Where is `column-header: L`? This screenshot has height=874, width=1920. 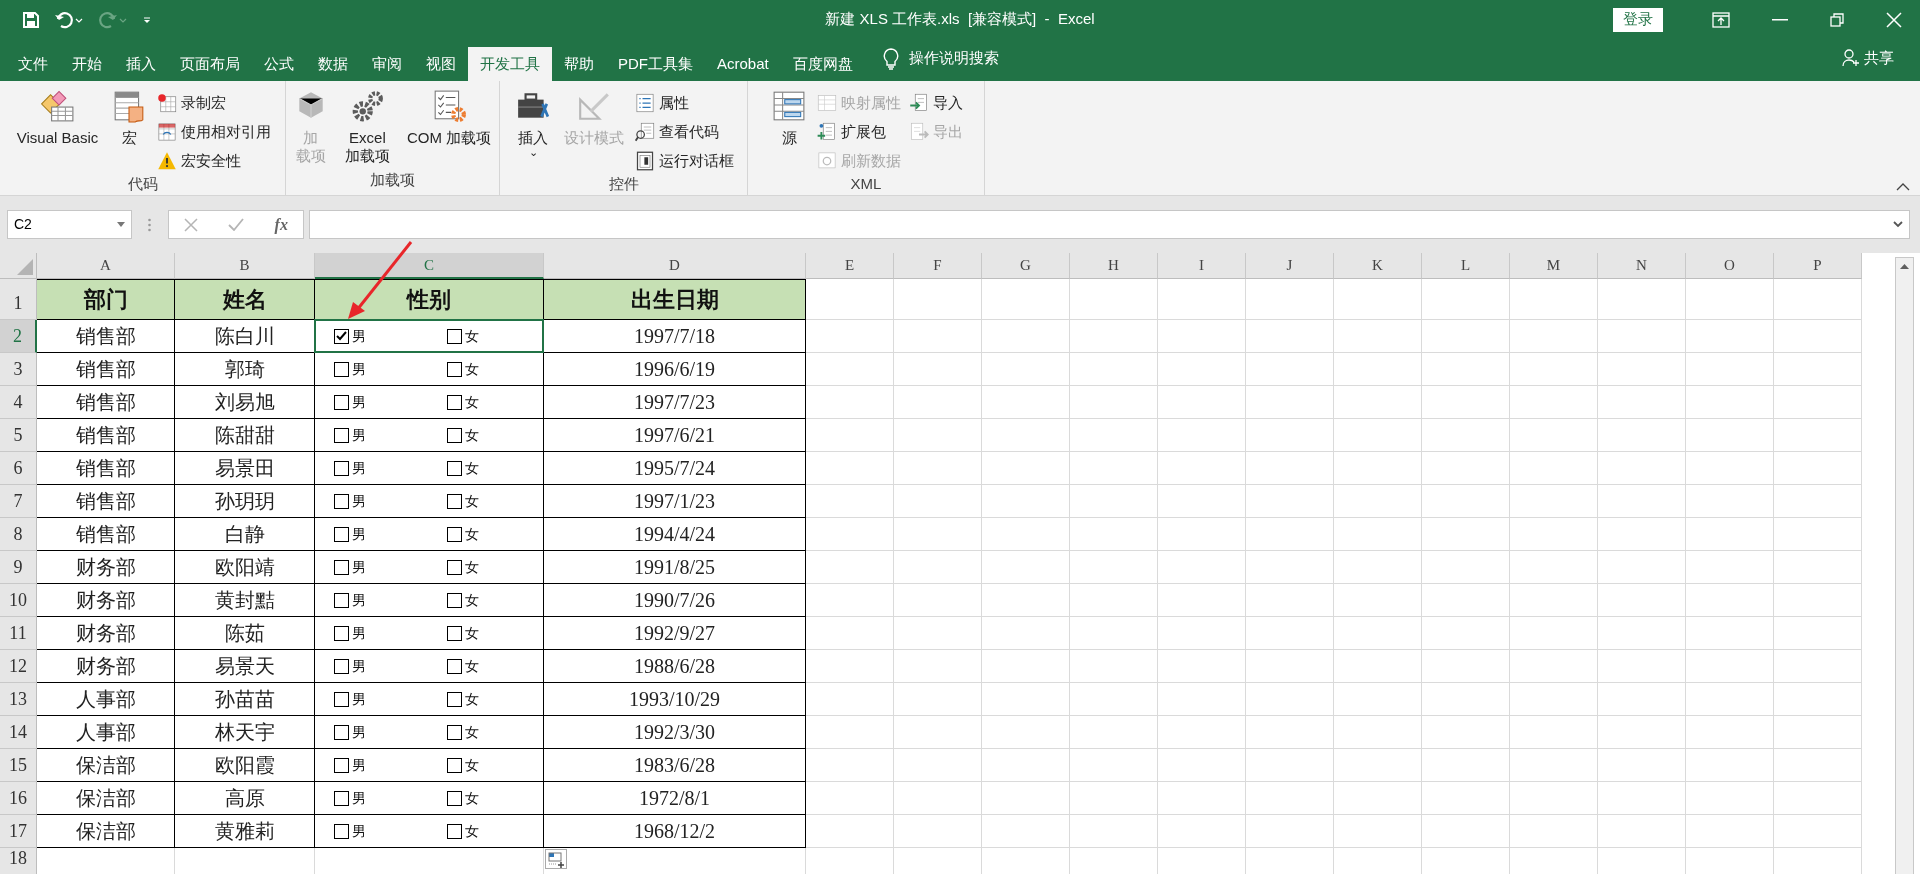
column-header: L is located at coordinates (1466, 266).